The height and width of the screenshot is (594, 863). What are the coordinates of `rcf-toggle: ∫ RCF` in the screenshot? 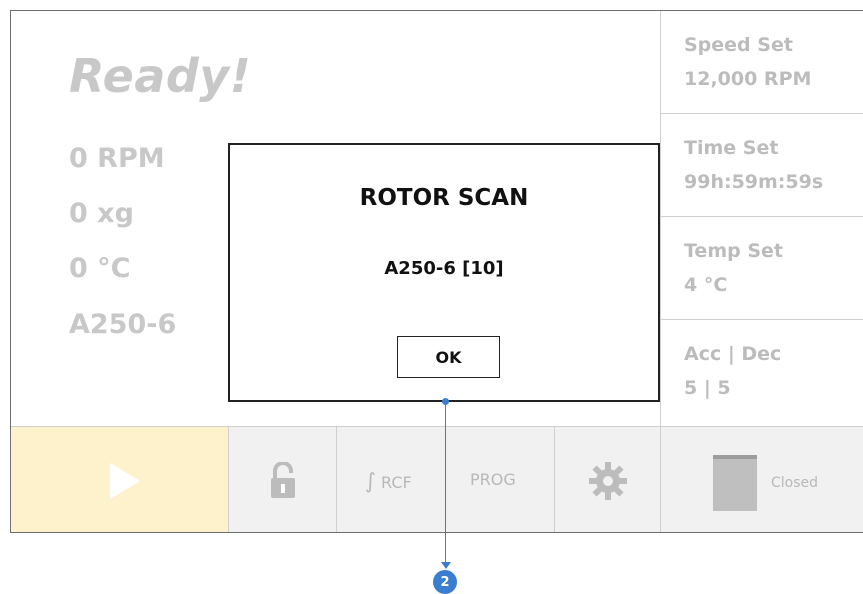 It's located at (388, 481).